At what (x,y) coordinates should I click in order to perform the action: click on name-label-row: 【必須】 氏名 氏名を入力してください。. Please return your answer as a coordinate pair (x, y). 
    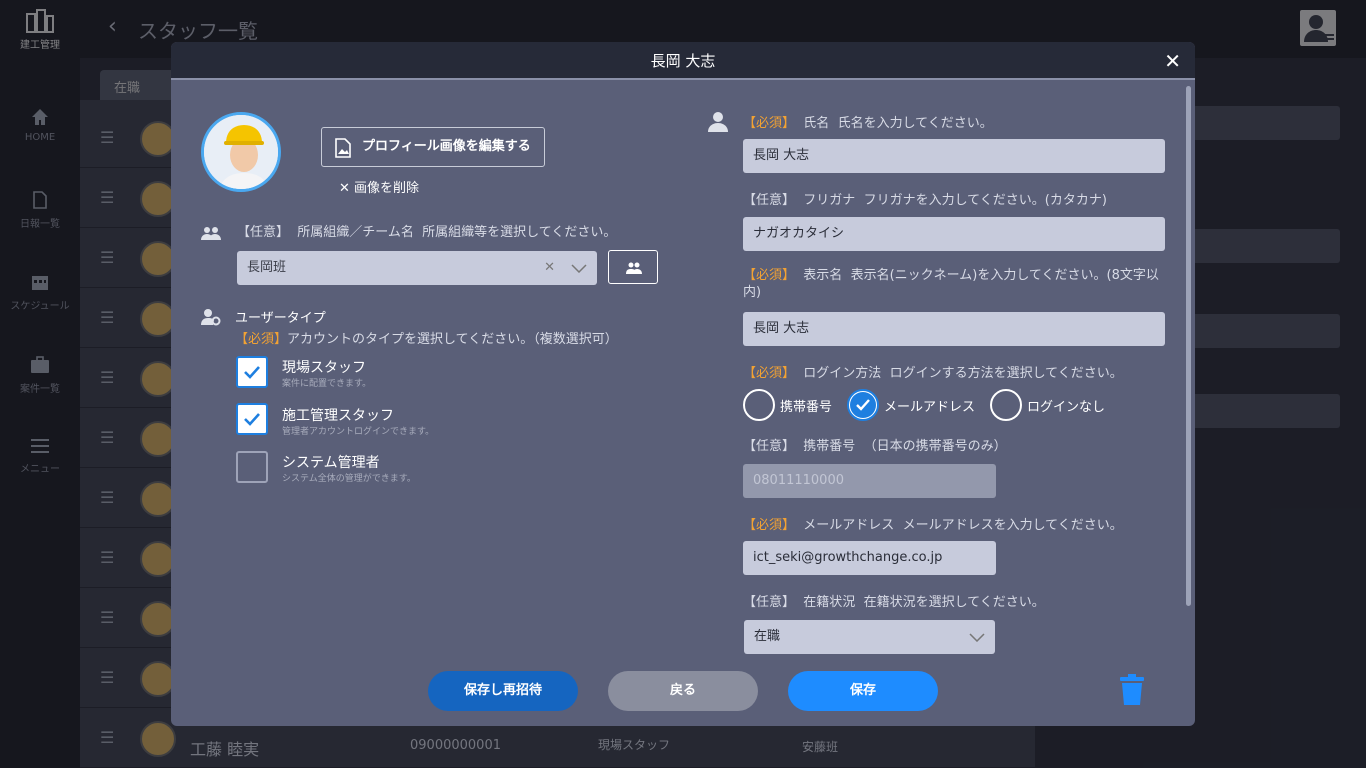
    Looking at the image, I should click on (868, 121).